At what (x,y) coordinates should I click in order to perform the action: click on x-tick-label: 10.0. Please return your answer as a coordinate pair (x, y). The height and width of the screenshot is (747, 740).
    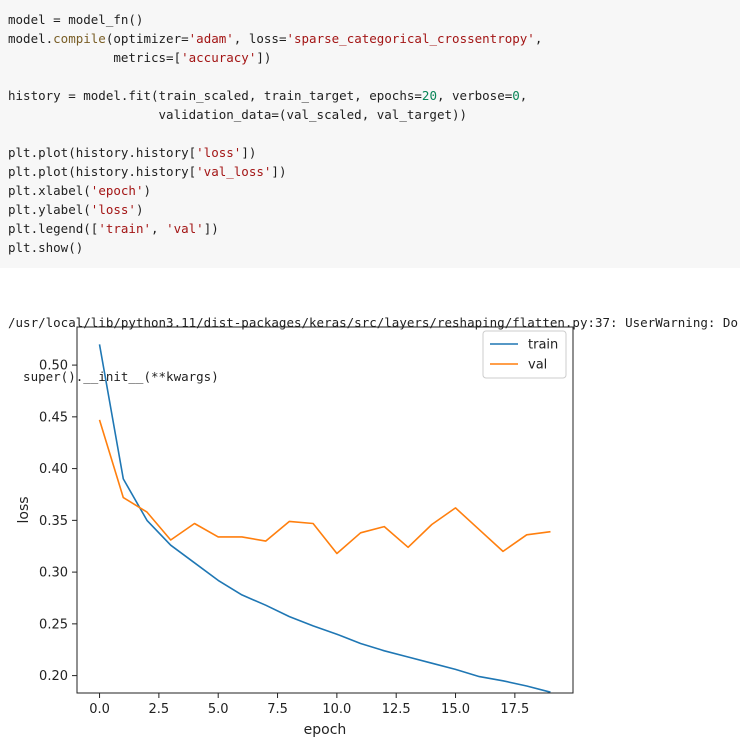
    Looking at the image, I should click on (336, 709).